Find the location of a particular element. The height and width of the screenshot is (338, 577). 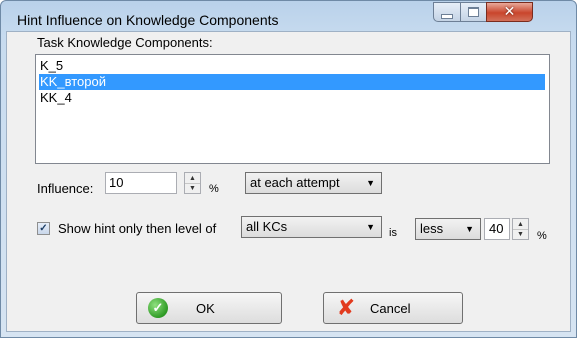

close-icon: ✕ is located at coordinates (509, 12).